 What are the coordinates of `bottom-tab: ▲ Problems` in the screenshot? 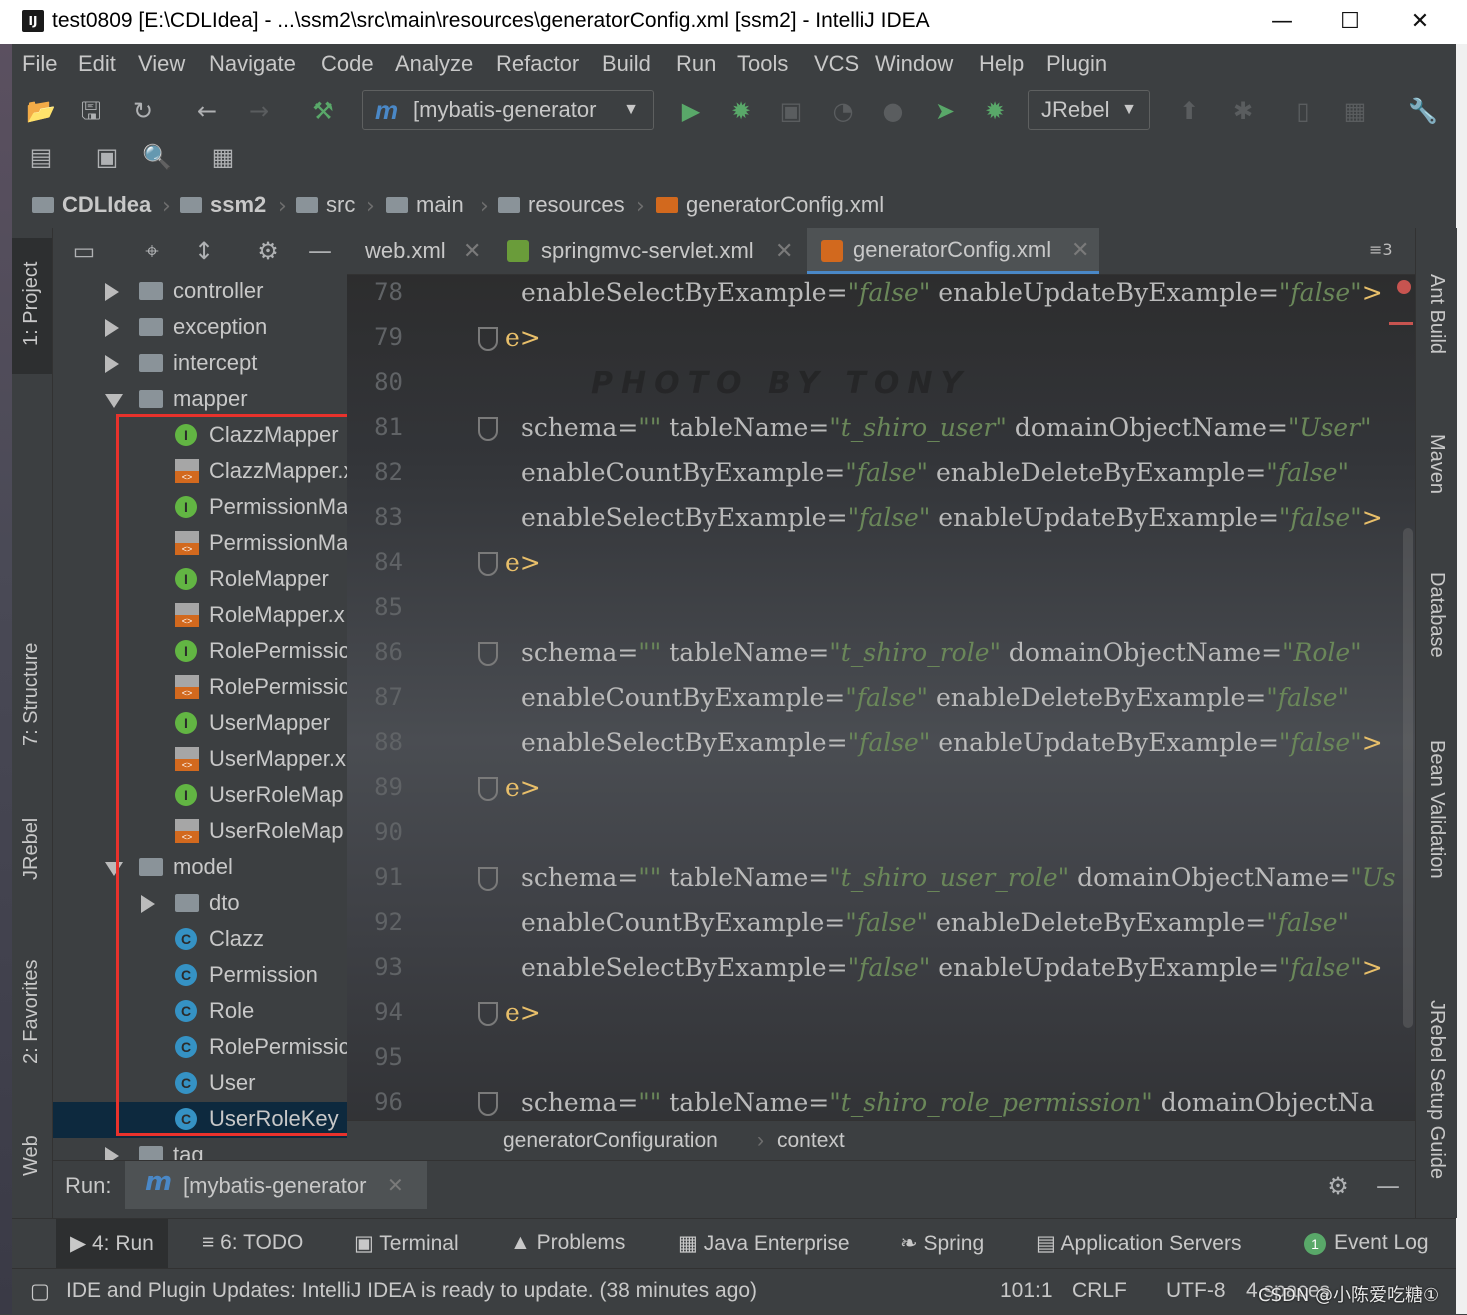 It's located at (567, 1243).